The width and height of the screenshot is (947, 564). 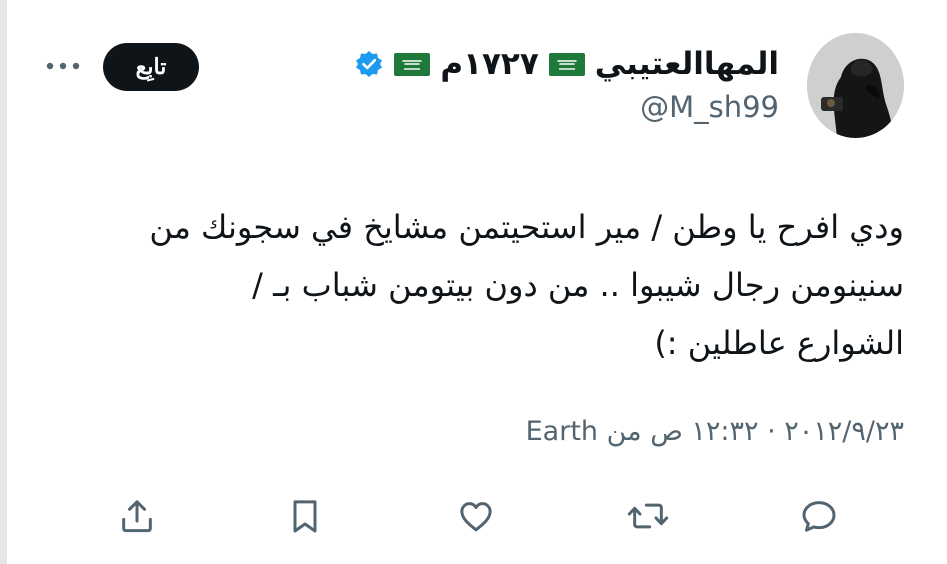 I want to click on more-horizontal-icon, so click(x=63, y=66).